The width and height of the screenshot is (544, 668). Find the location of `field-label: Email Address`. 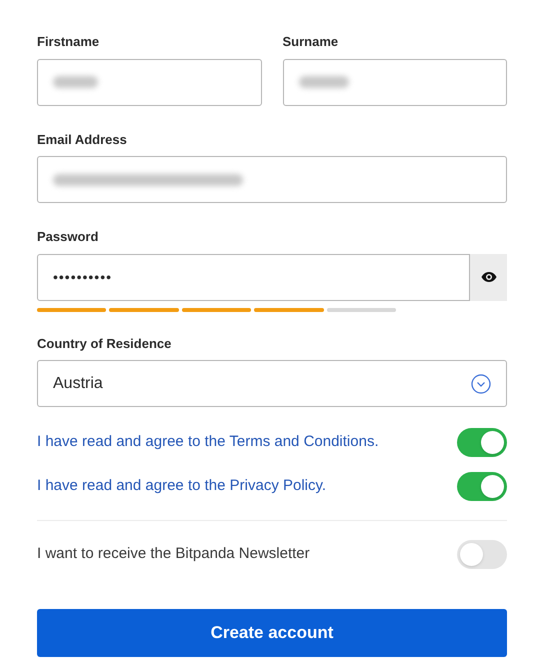

field-label: Email Address is located at coordinates (82, 139).